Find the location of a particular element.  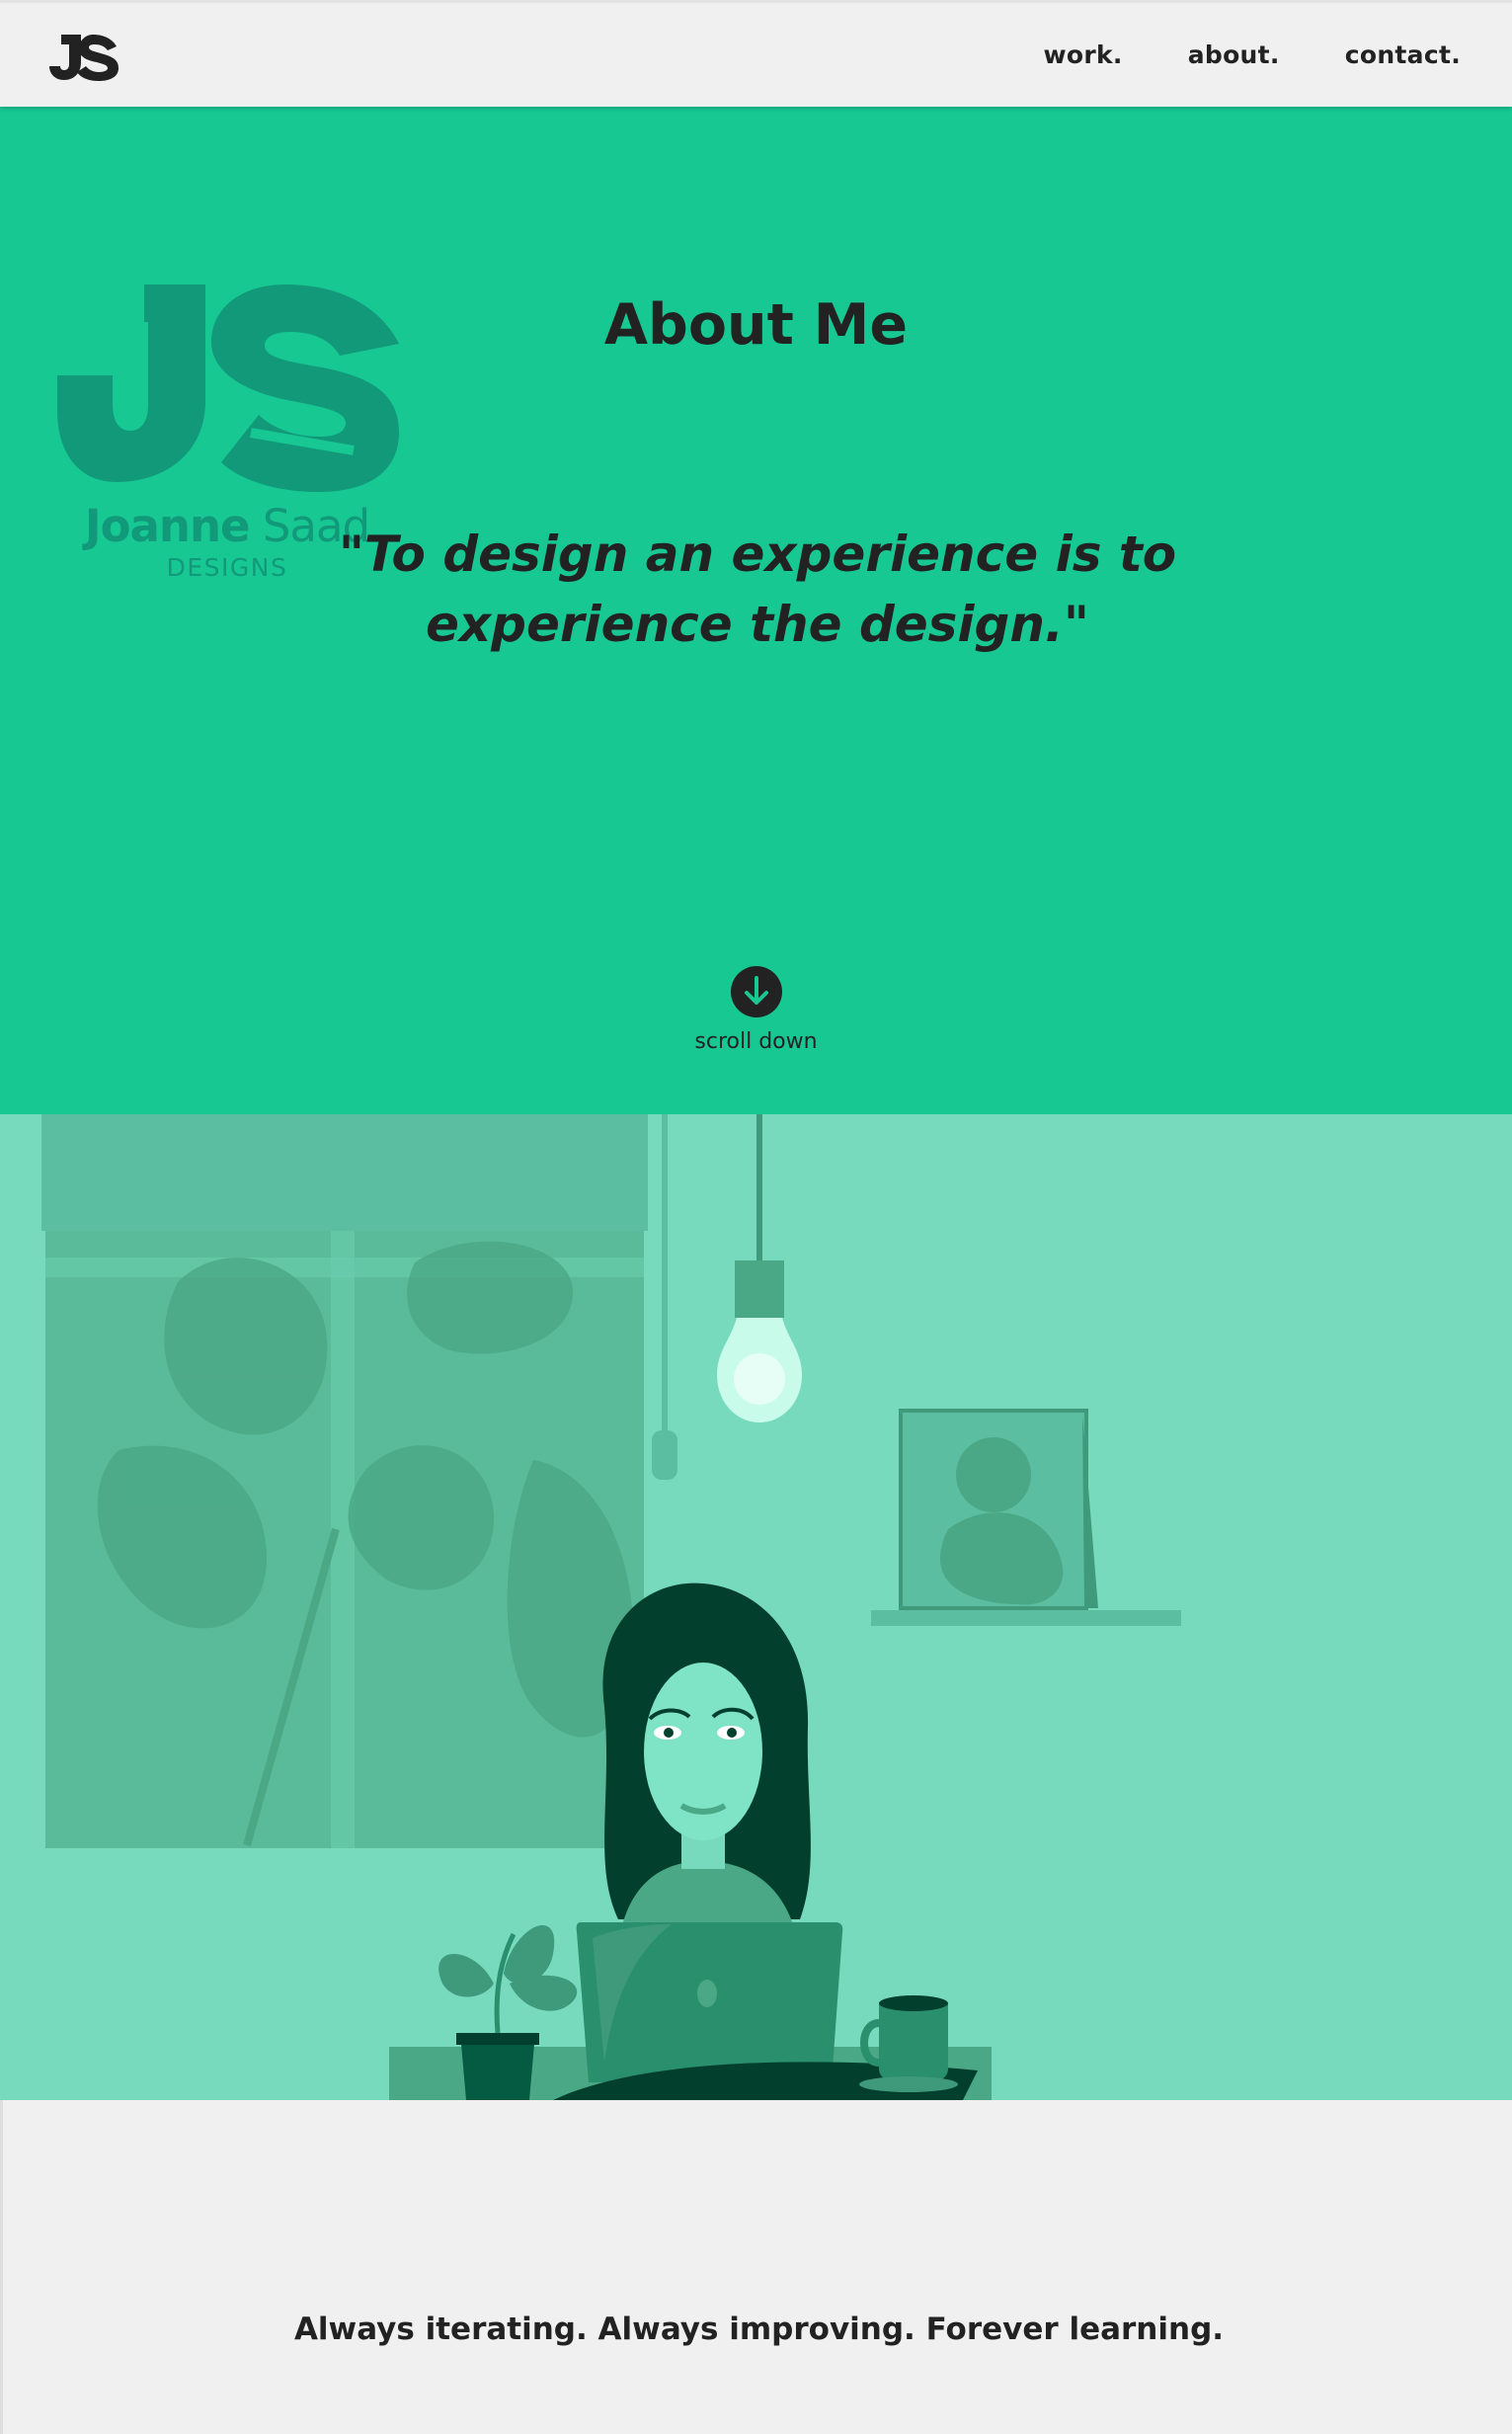

js-logo-icon is located at coordinates (84, 56).